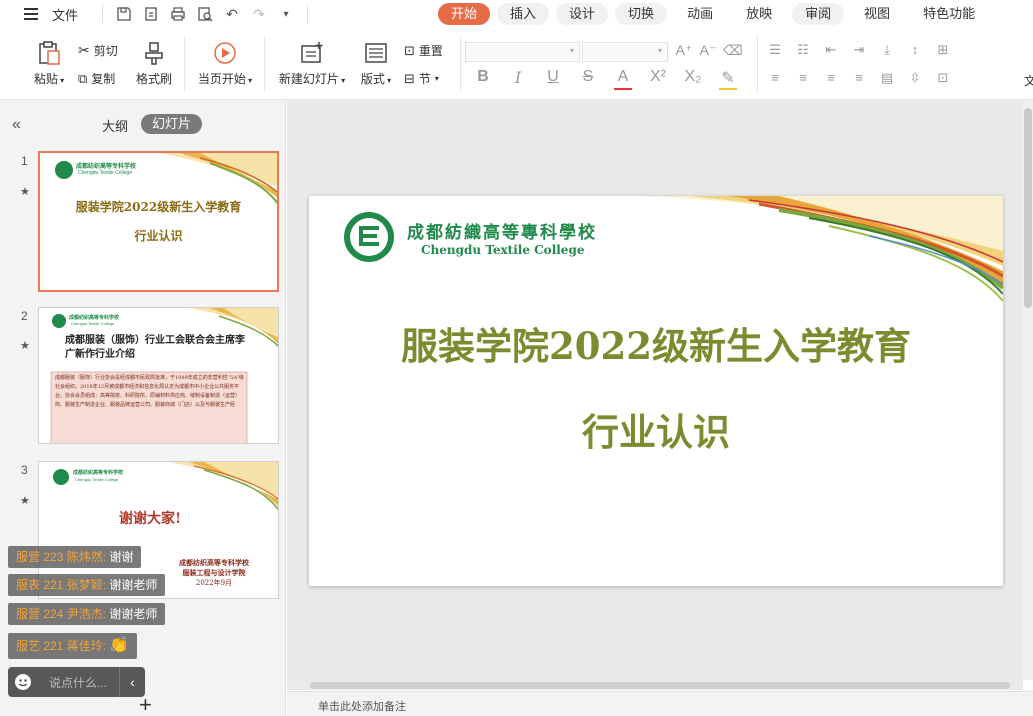  I want to click on paste-icon, so click(49, 53).